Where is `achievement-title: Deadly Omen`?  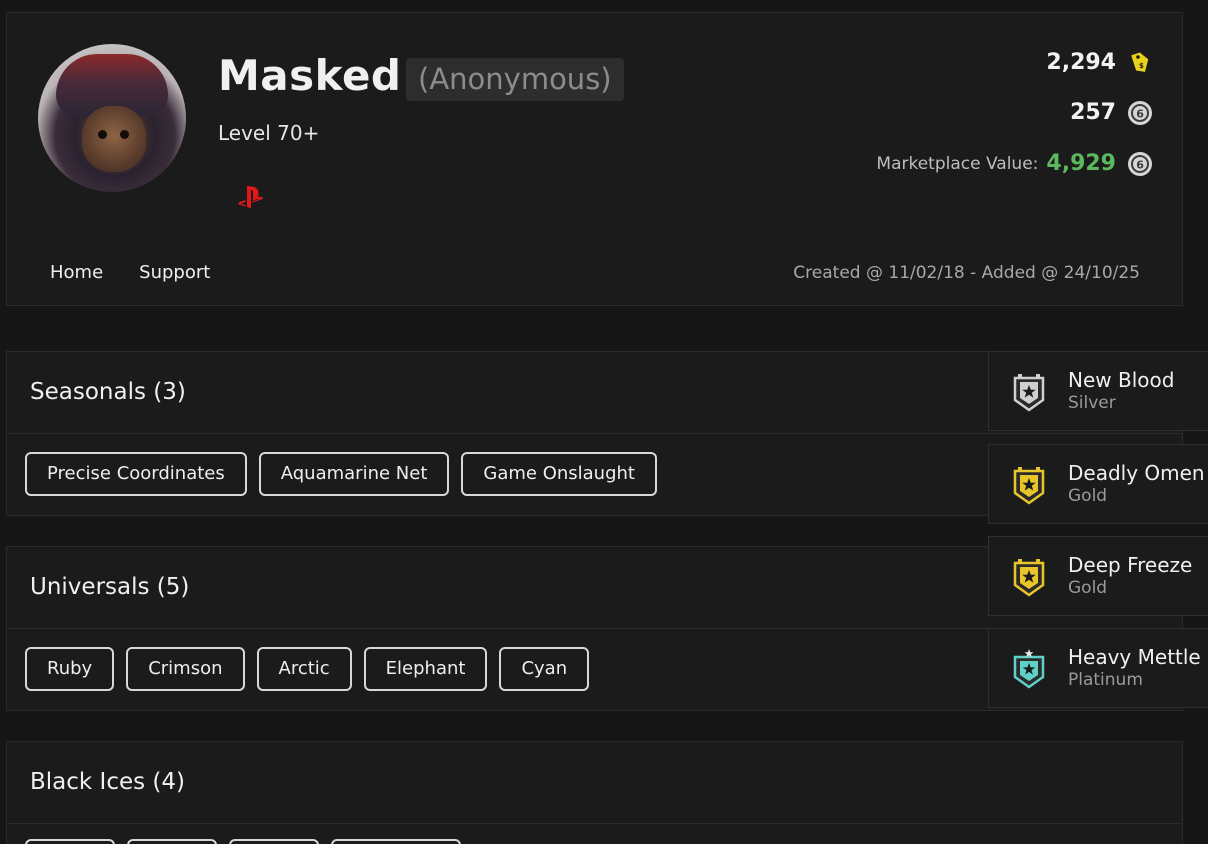
achievement-title: Deadly Omen is located at coordinates (1136, 473).